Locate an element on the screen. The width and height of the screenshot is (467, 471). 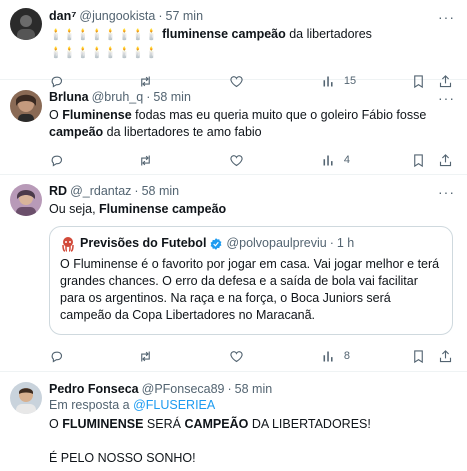
action-bar: 4 is located at coordinates (251, 160).